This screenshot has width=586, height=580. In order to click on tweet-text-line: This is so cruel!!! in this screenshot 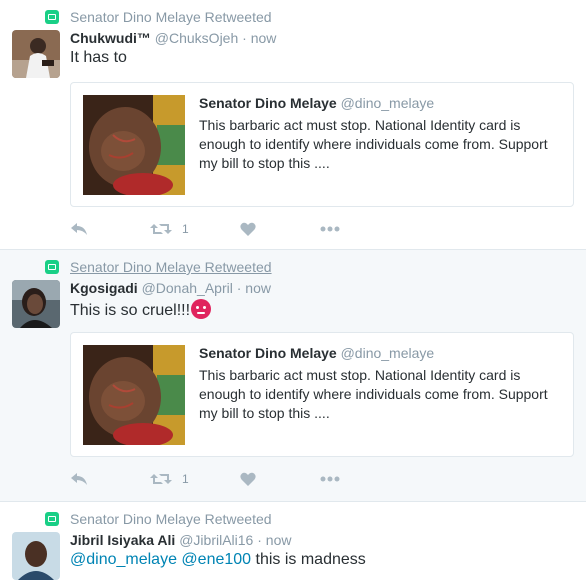, I will do `click(141, 309)`.